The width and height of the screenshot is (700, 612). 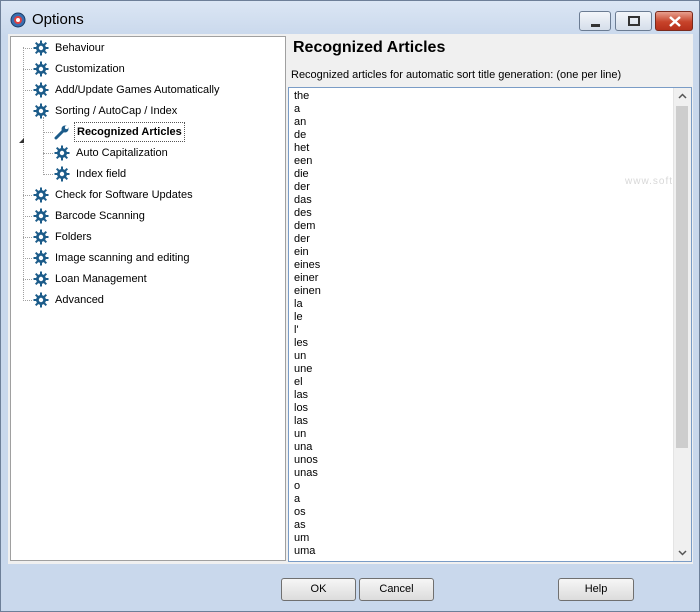 I want to click on article-line: the, so click(x=302, y=96).